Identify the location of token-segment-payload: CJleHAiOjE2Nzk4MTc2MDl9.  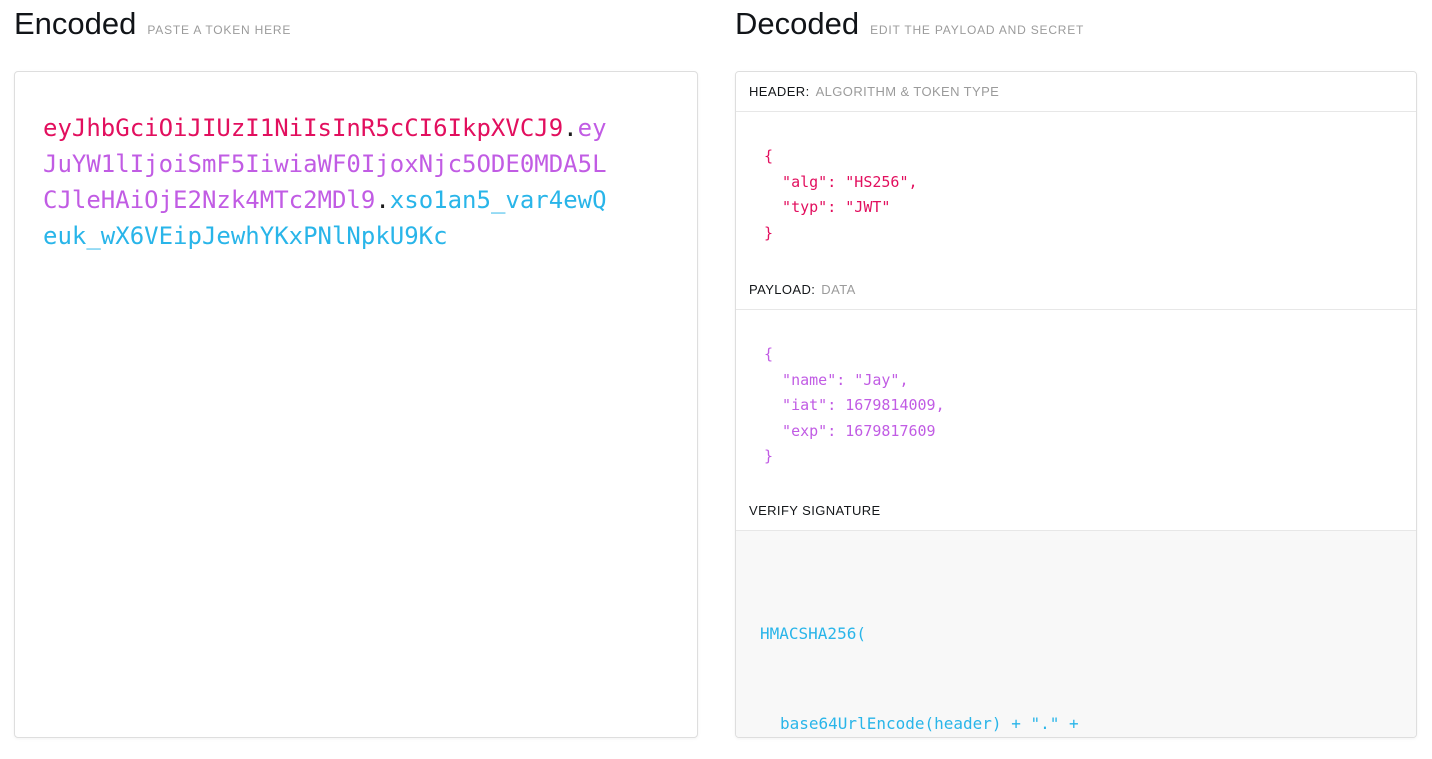
(209, 200).